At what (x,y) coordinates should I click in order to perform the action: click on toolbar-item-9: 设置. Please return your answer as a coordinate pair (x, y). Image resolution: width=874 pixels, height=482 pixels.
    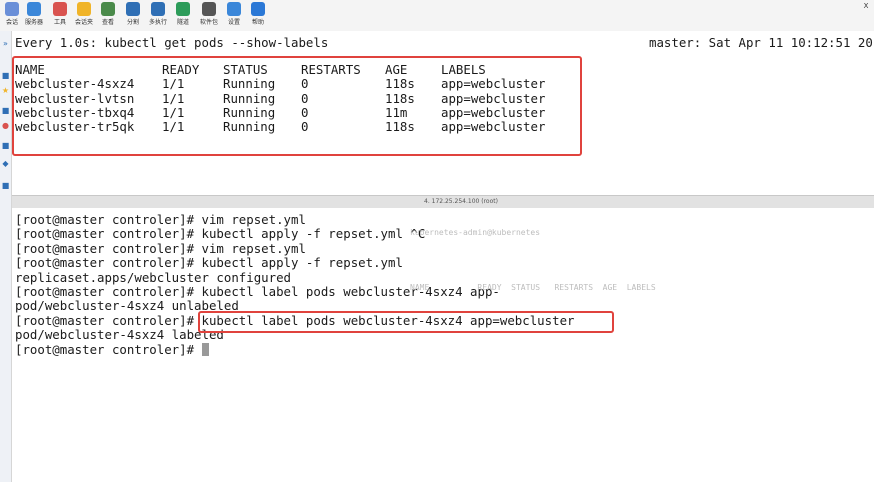
    Looking at the image, I should click on (234, 14).